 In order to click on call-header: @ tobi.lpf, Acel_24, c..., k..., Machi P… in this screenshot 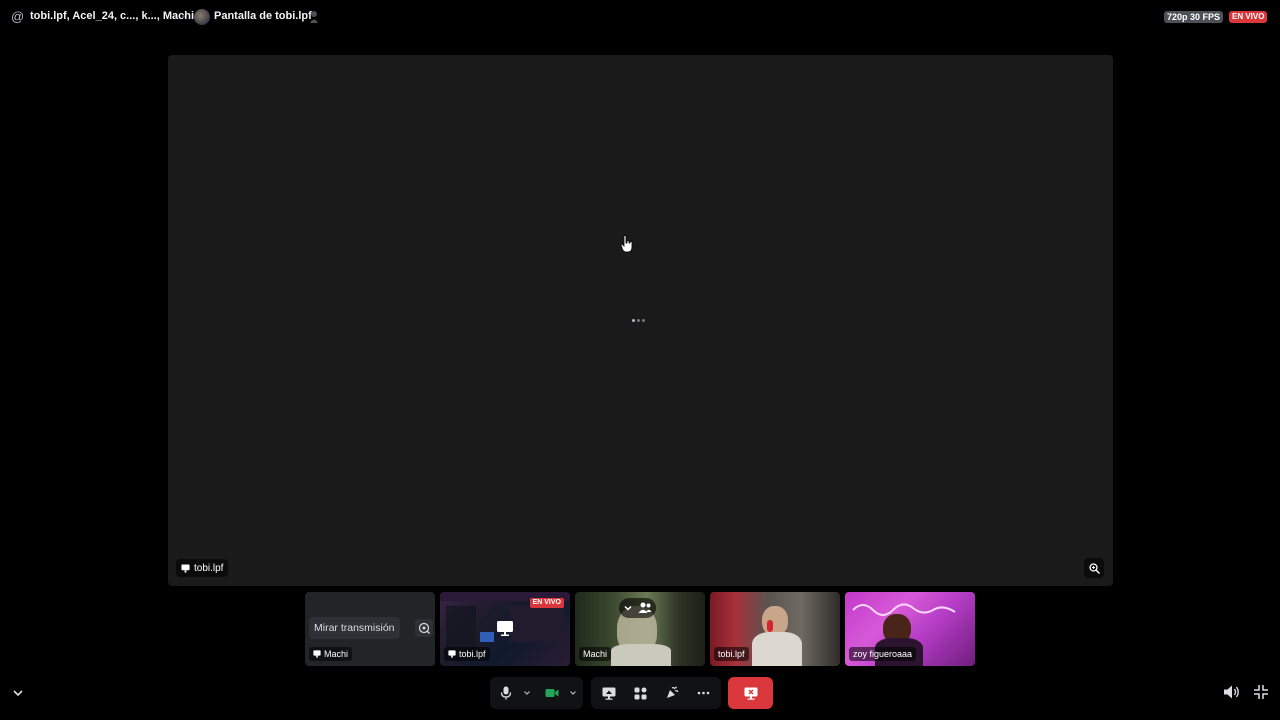, I will do `click(640, 17)`.